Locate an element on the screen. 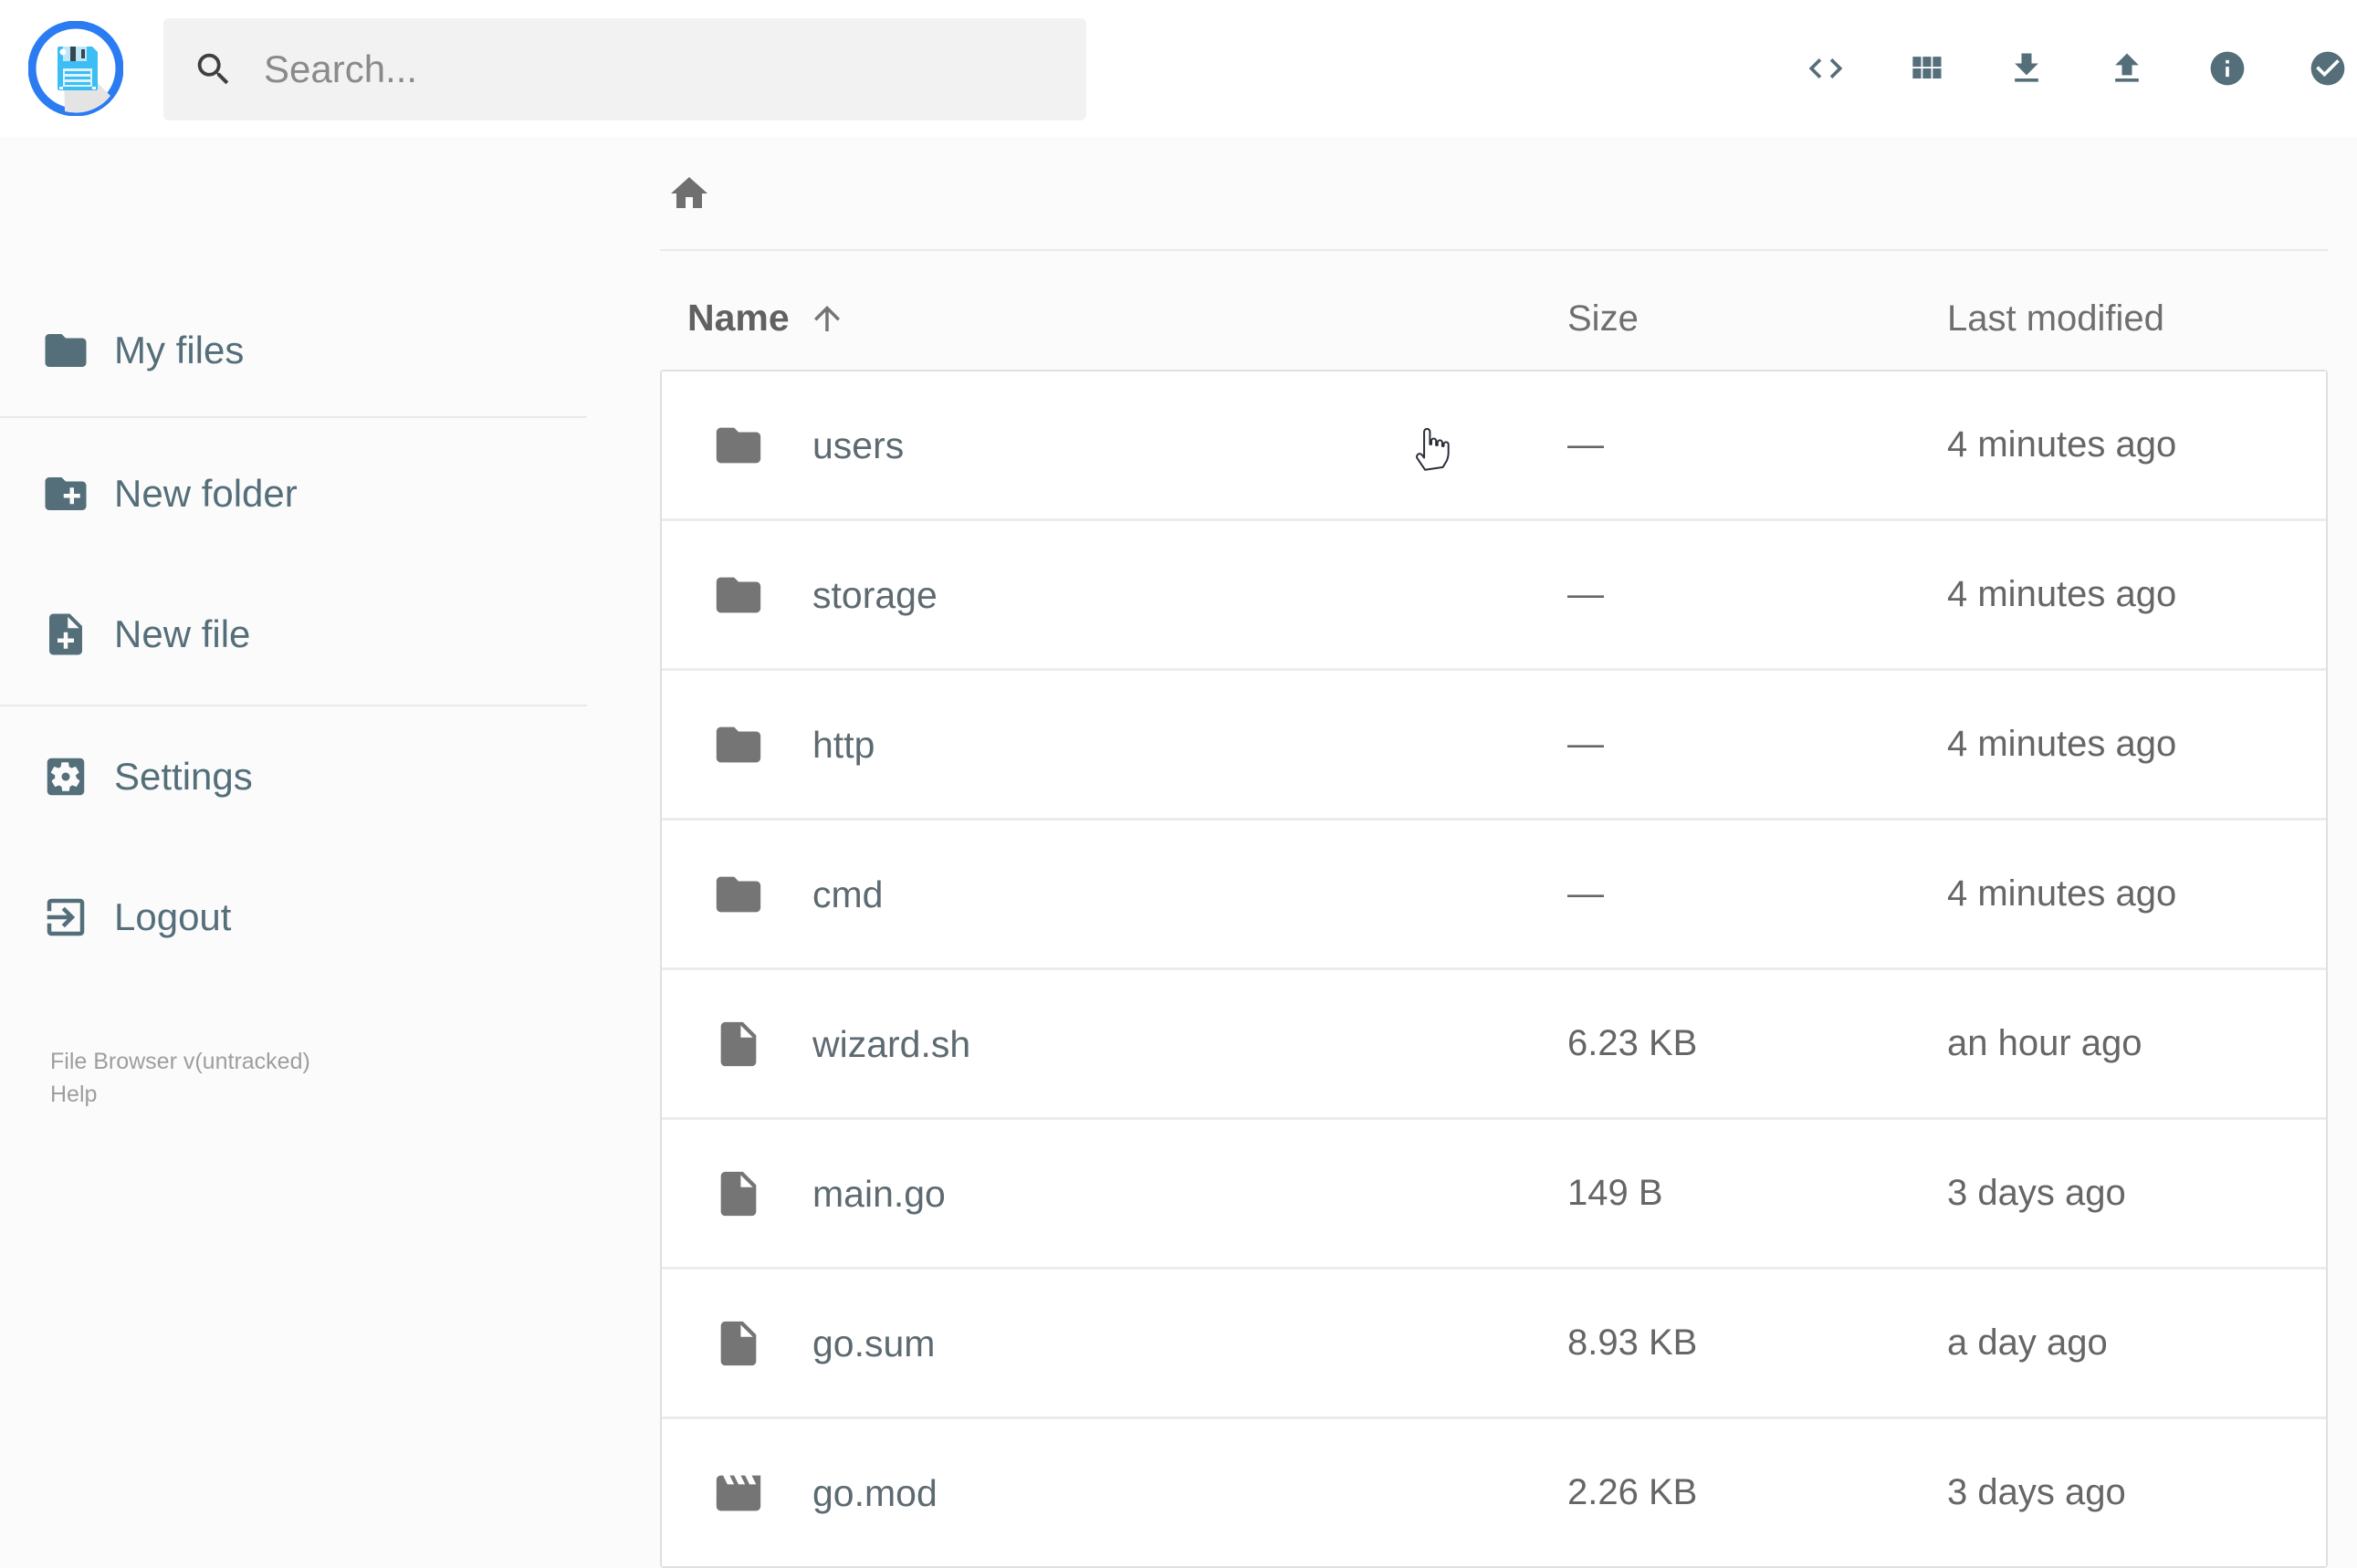 The height and width of the screenshot is (1568, 2357). sidebar-item-label: My files is located at coordinates (180, 350).